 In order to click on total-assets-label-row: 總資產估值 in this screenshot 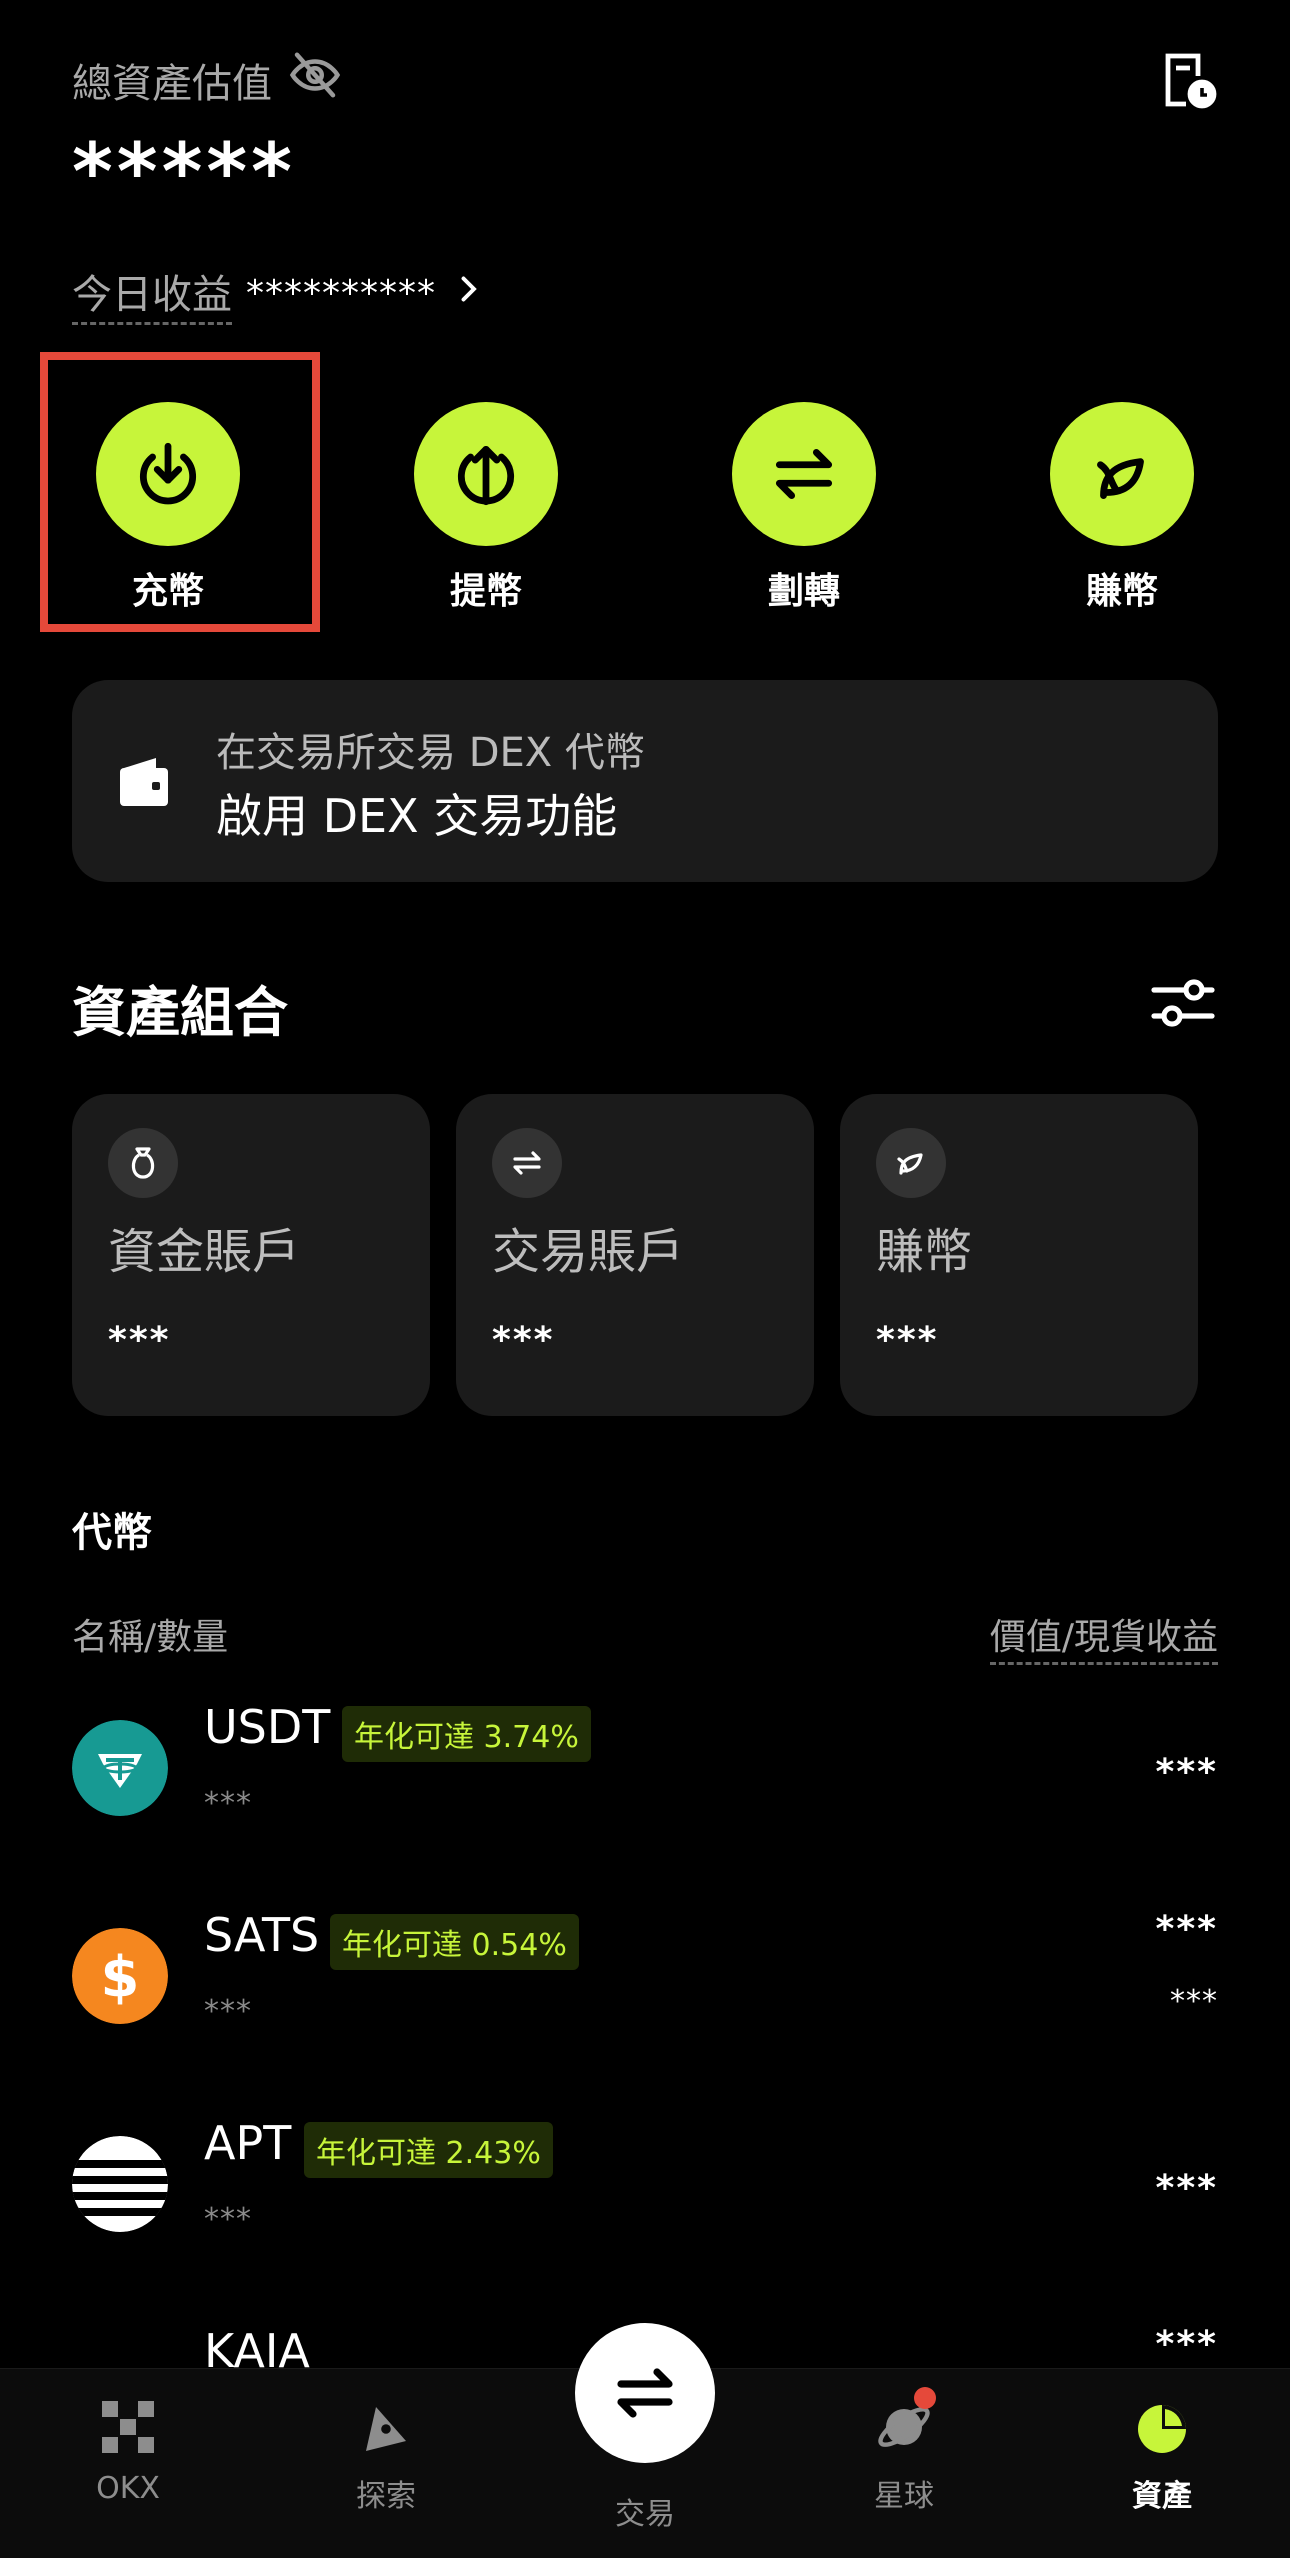, I will do `click(207, 80)`.